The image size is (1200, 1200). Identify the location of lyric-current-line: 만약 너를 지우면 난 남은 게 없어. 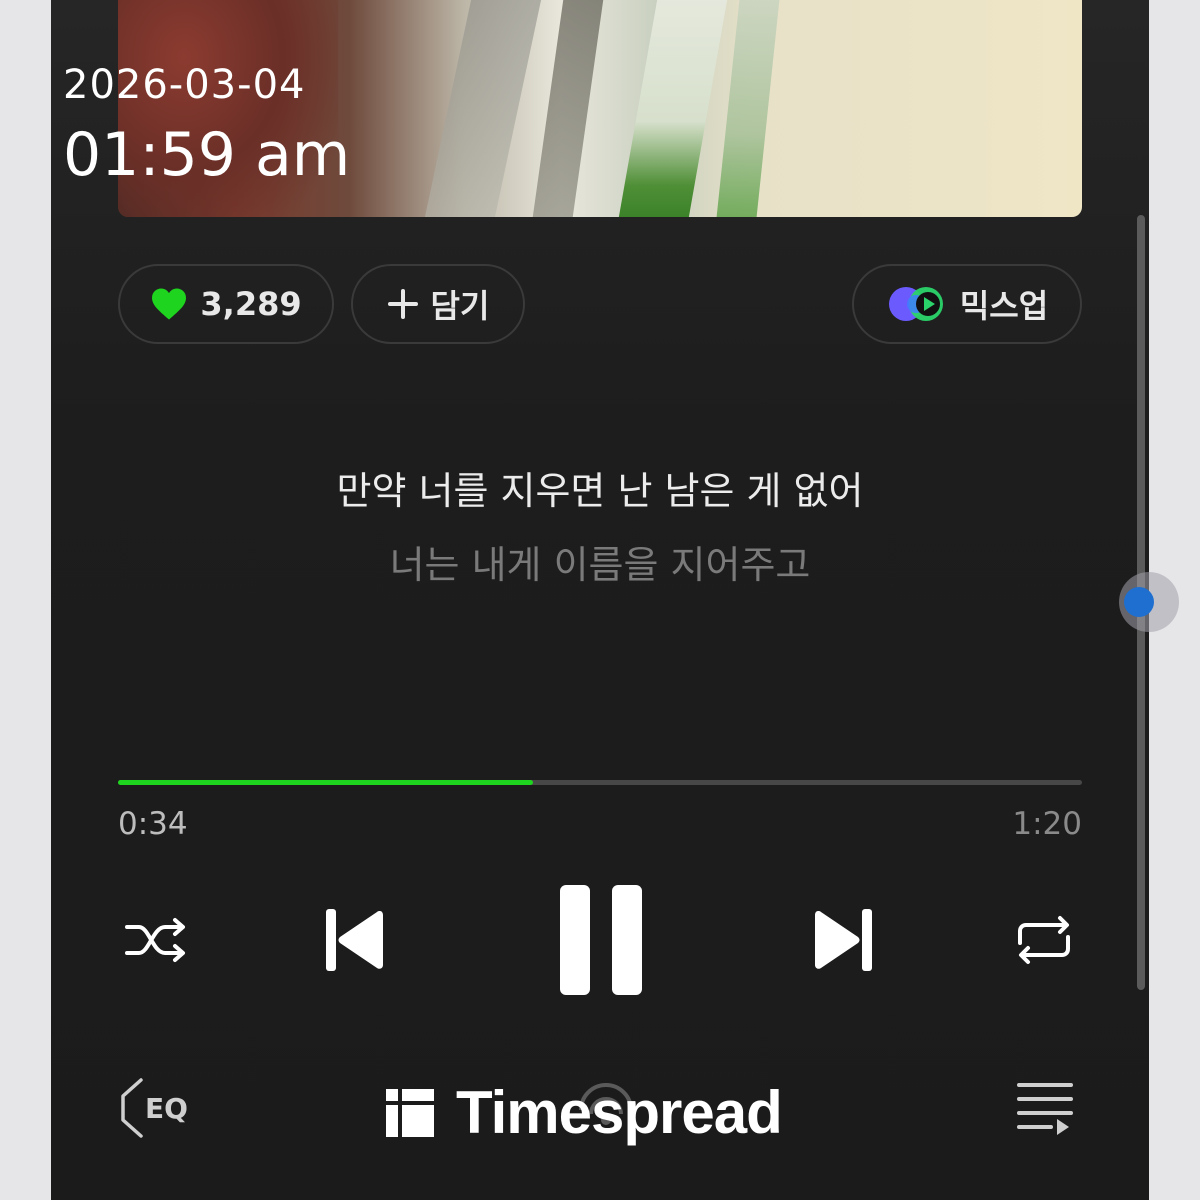
(600, 487).